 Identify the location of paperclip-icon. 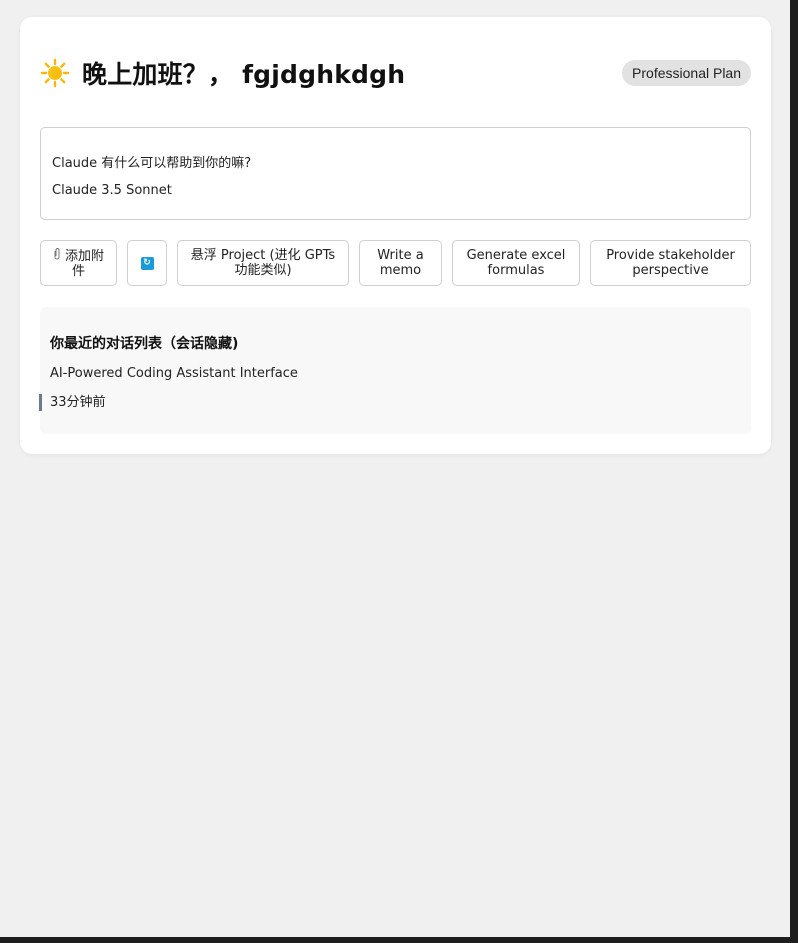
(57, 255).